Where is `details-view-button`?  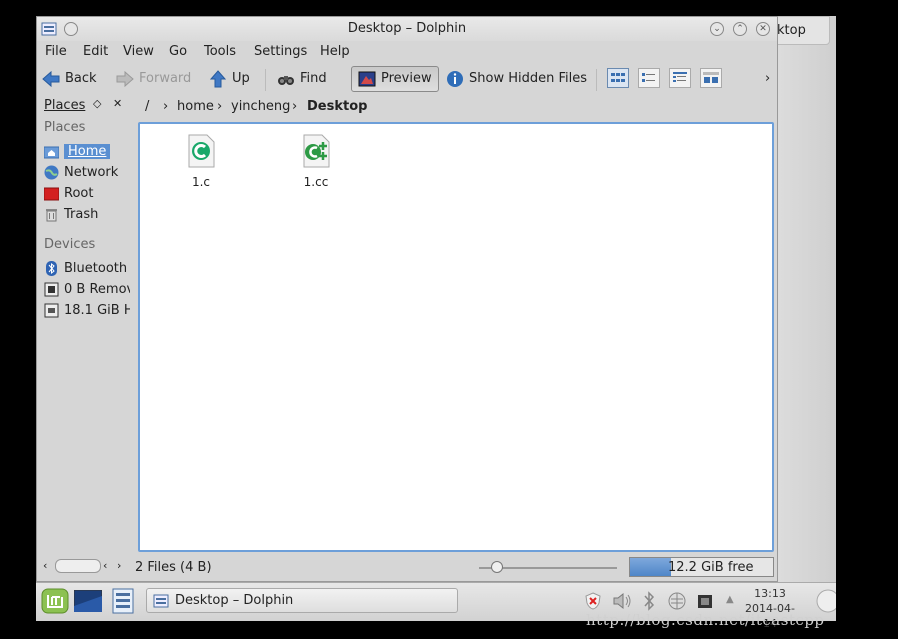
details-view-button is located at coordinates (680, 78).